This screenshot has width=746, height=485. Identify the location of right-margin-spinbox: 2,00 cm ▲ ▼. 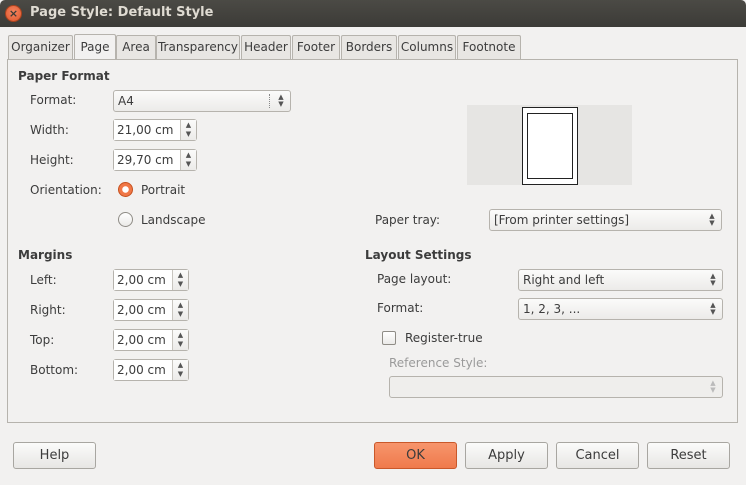
(151, 310).